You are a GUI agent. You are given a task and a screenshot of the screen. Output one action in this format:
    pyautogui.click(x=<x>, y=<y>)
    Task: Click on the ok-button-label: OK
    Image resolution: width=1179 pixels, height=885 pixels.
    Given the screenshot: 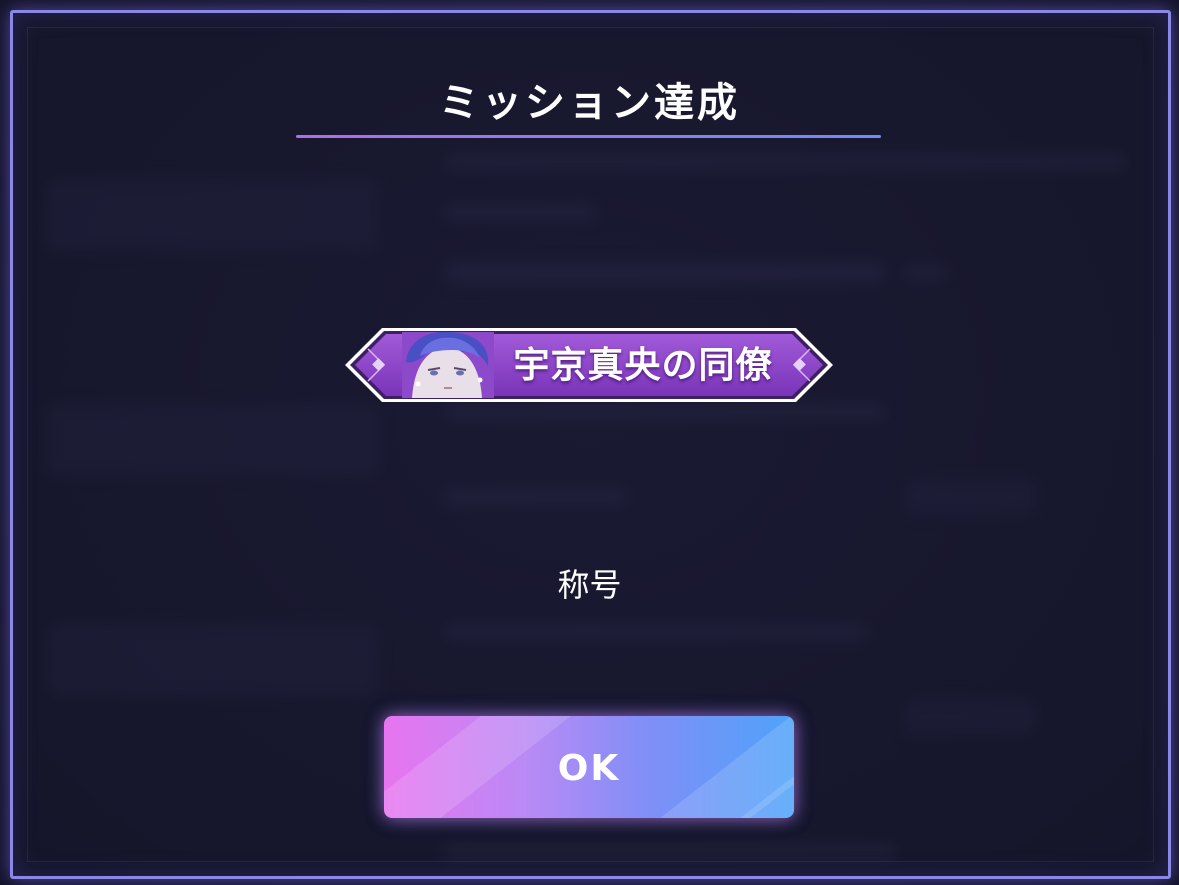 What is the action you would take?
    pyautogui.click(x=589, y=768)
    